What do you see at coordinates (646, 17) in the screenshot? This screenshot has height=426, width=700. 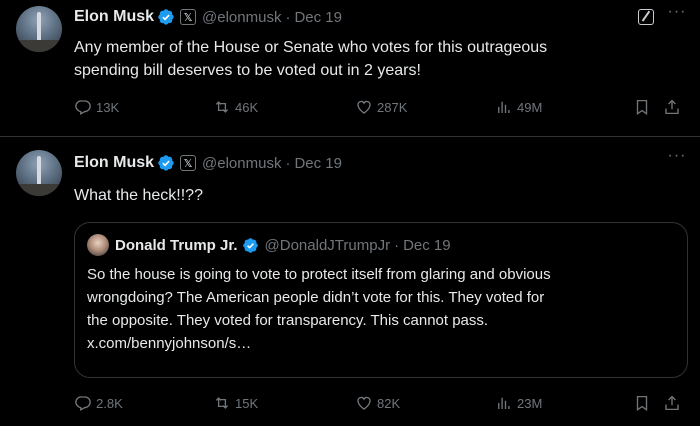 I see `grok-icon` at bounding box center [646, 17].